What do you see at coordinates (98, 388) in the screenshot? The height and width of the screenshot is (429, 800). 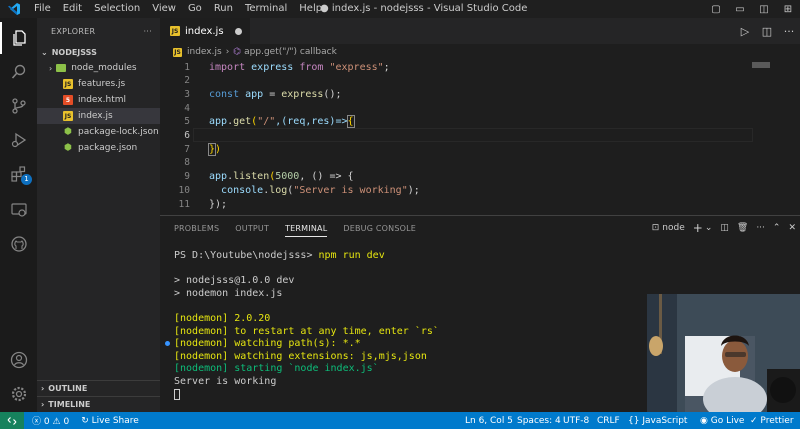 I see `outline-section: › OUTLINE` at bounding box center [98, 388].